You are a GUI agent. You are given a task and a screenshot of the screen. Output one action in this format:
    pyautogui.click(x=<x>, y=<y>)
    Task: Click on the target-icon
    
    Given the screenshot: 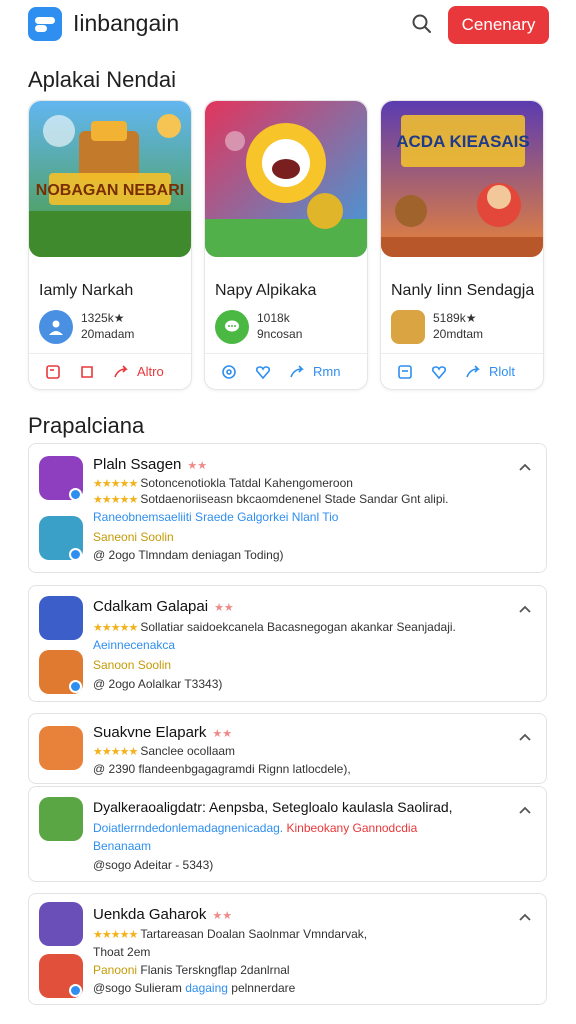 What is the action you would take?
    pyautogui.click(x=229, y=372)
    